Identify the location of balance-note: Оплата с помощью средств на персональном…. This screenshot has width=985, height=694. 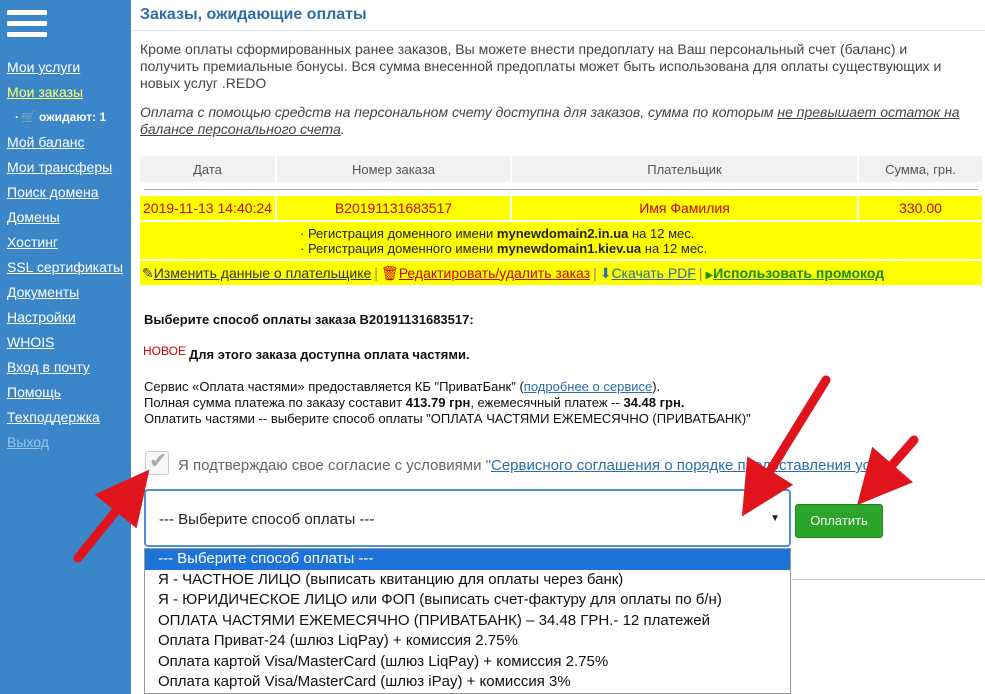
(555, 121).